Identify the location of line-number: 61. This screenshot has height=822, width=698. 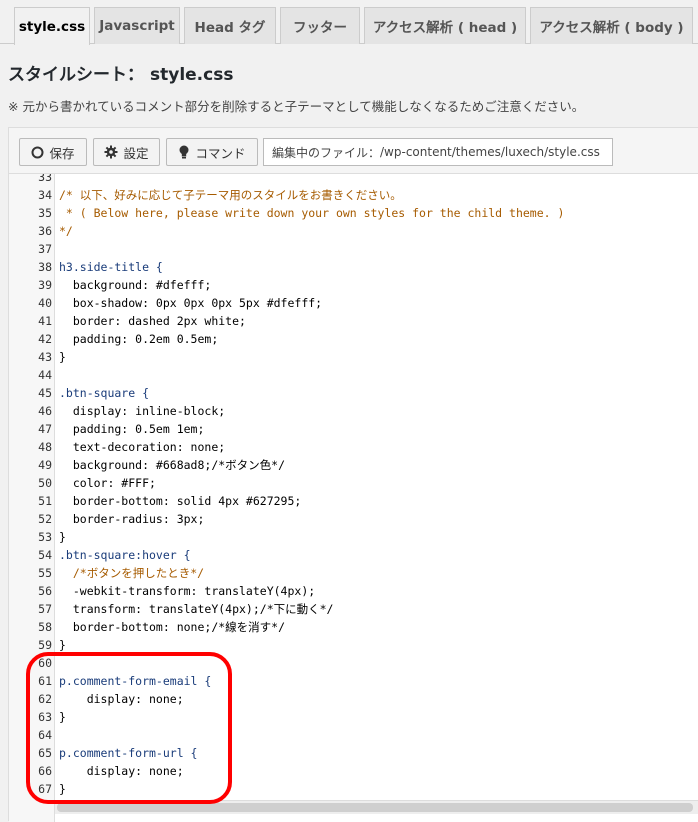
(45, 681).